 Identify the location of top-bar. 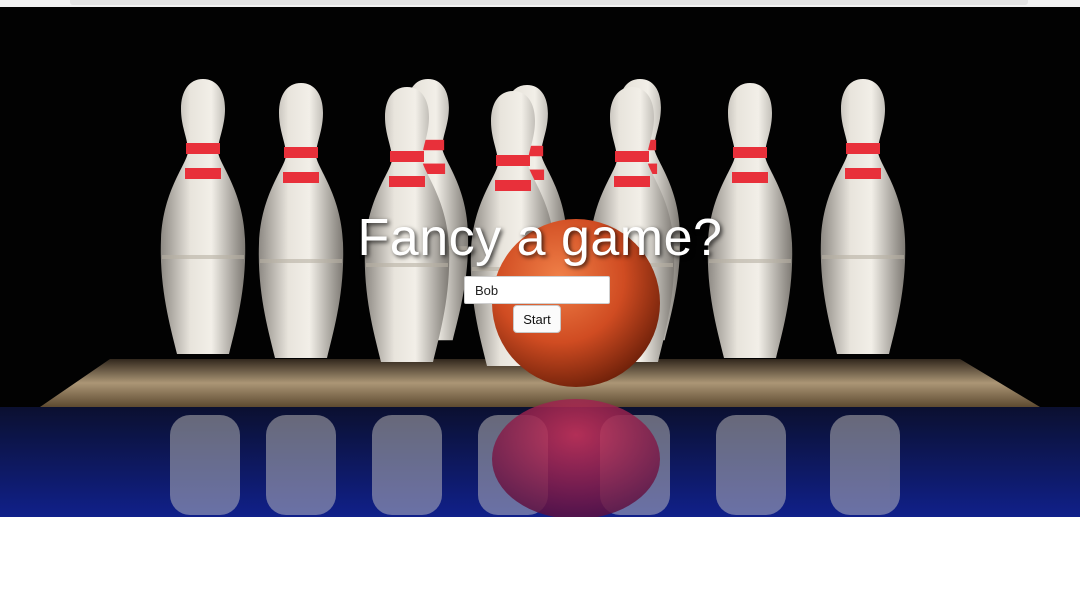
(549, 2).